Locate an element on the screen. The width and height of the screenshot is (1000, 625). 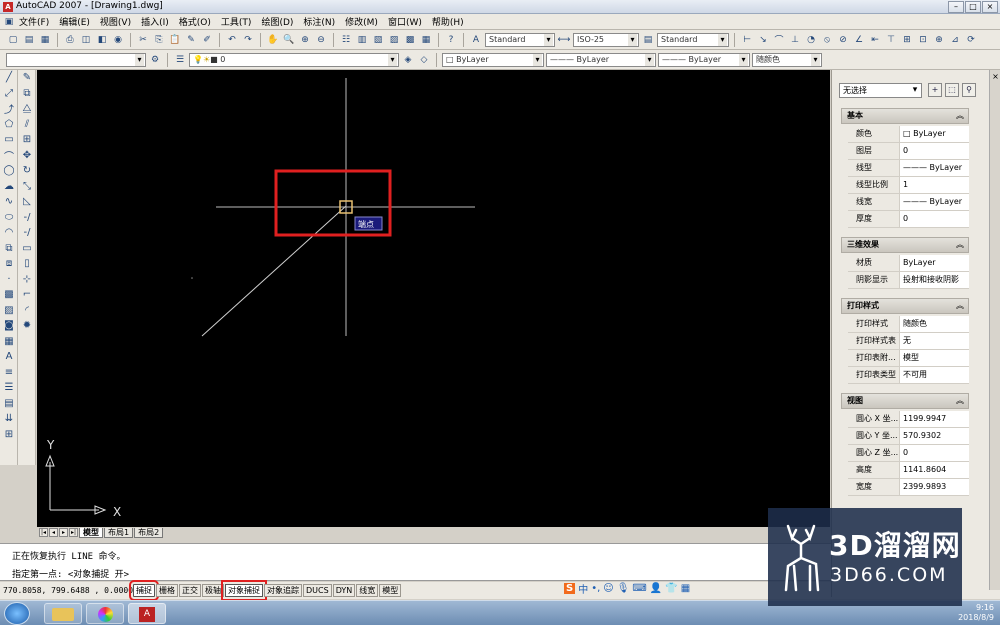
gradient-icon: ▨ is located at coordinates (9, 311).